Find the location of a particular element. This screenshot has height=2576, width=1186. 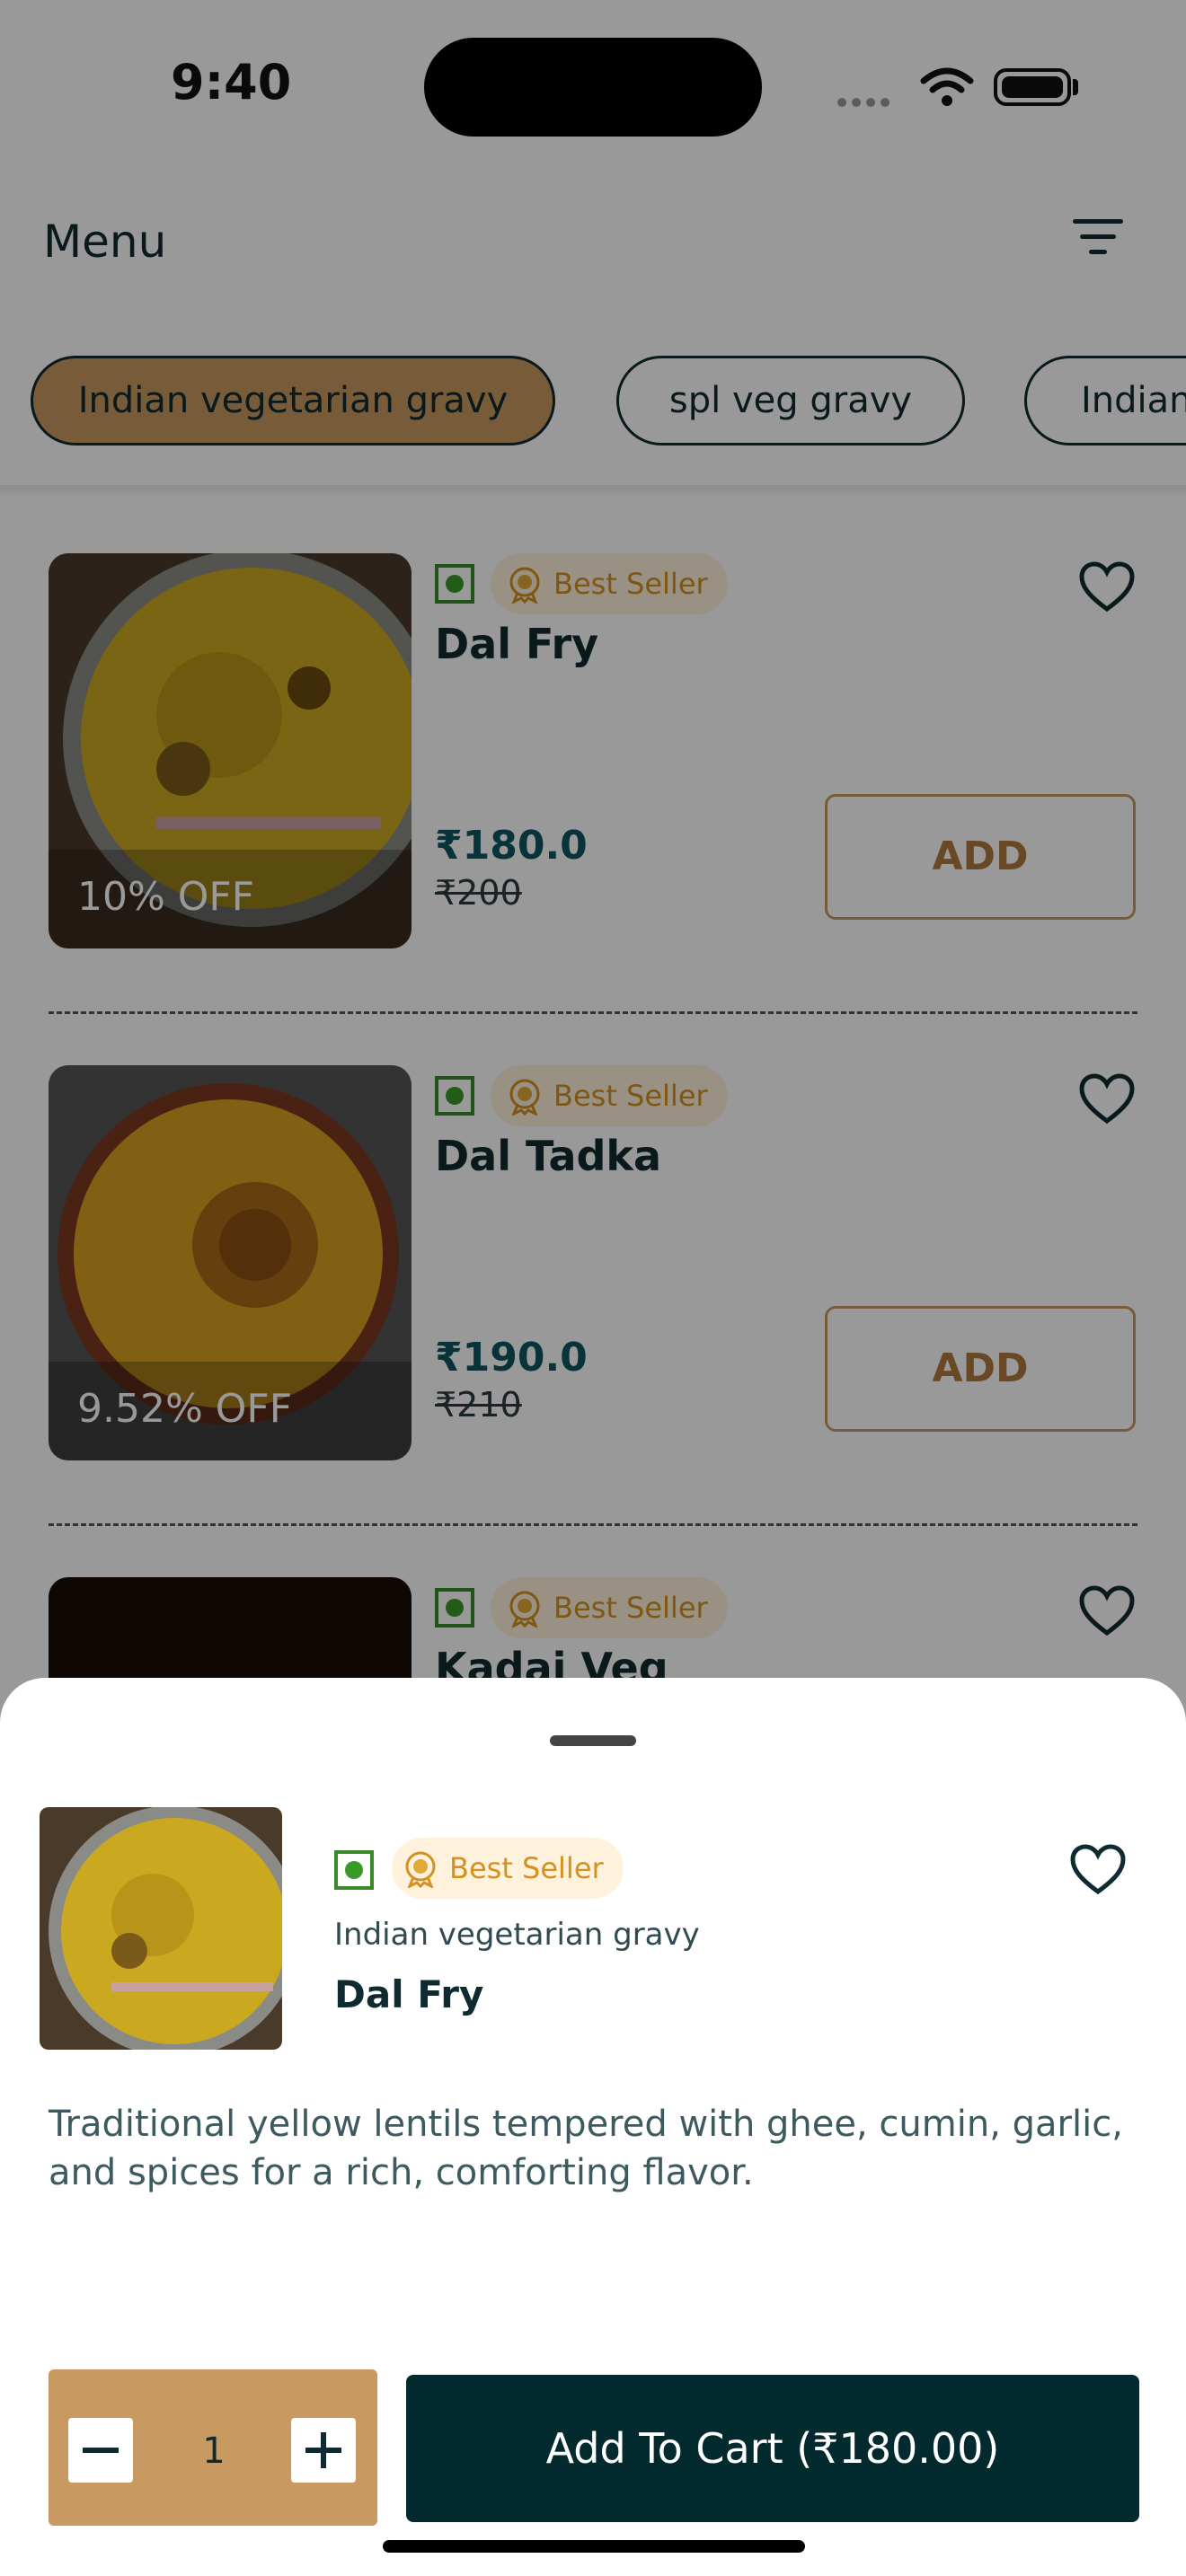

heart-icon is located at coordinates (1098, 1869).